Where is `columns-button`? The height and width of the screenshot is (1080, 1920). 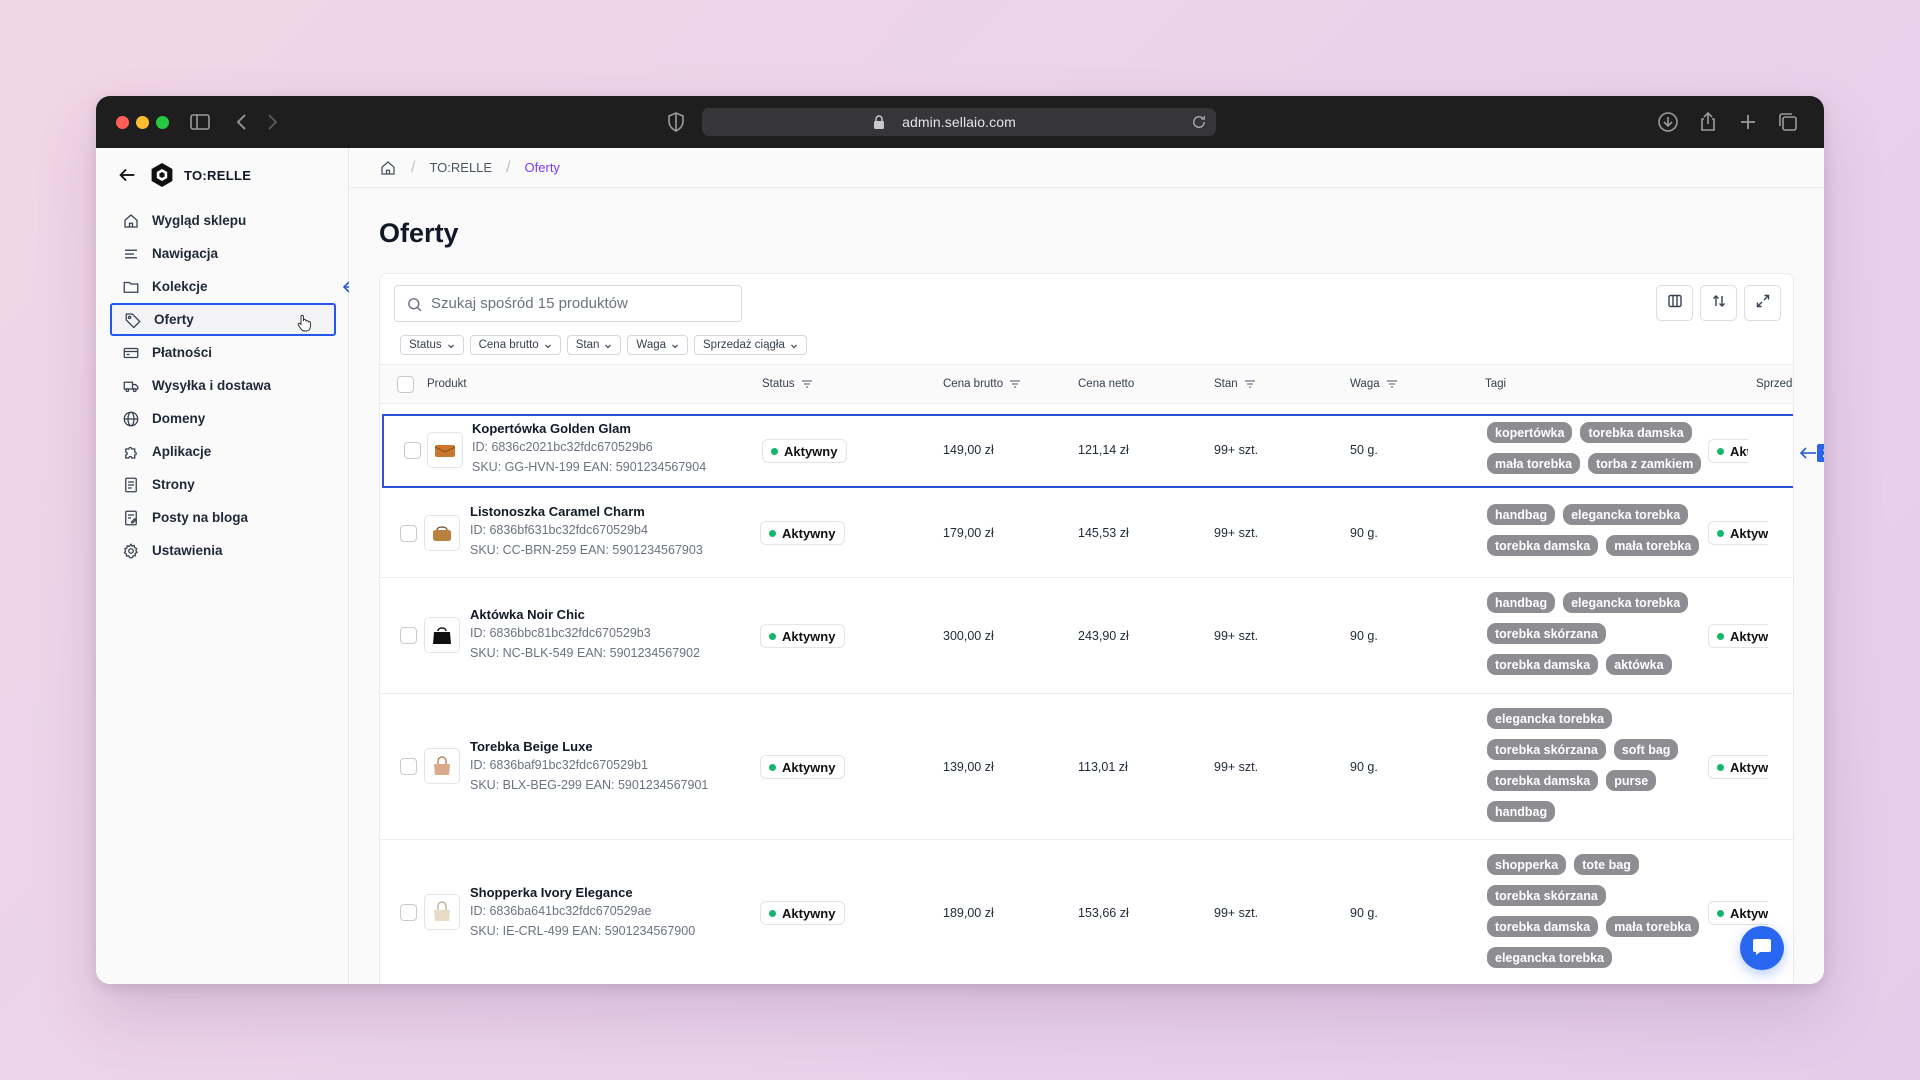
columns-button is located at coordinates (1674, 303).